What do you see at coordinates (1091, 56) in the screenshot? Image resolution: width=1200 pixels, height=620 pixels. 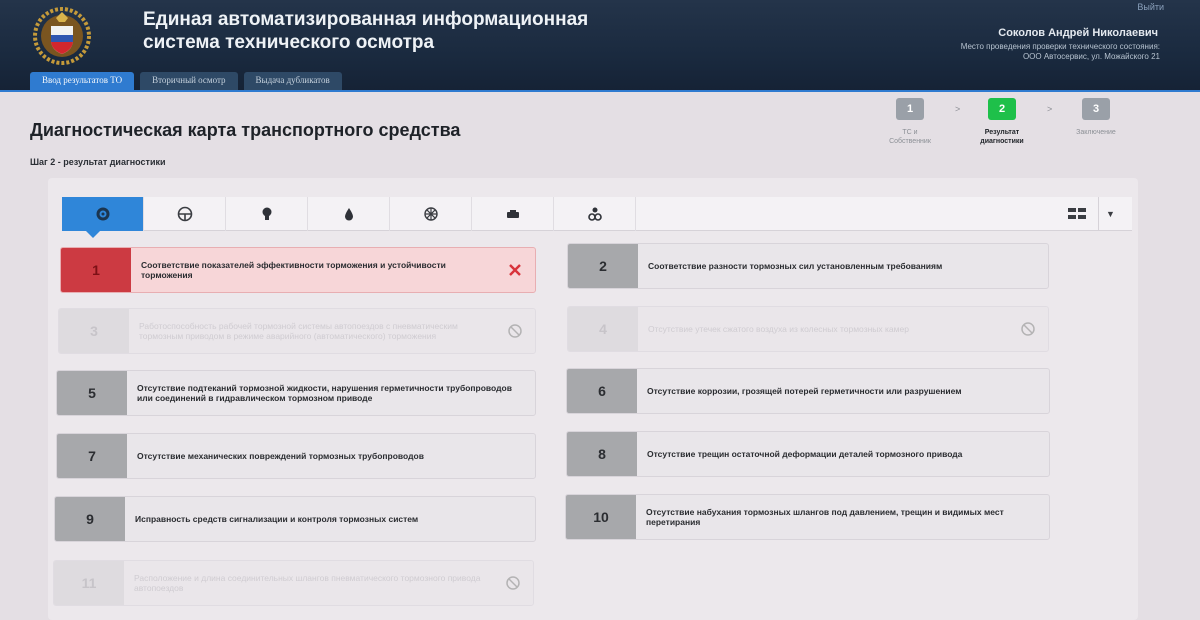 I see `location-value: ООО Автосервис, ул. Можайского 21` at bounding box center [1091, 56].